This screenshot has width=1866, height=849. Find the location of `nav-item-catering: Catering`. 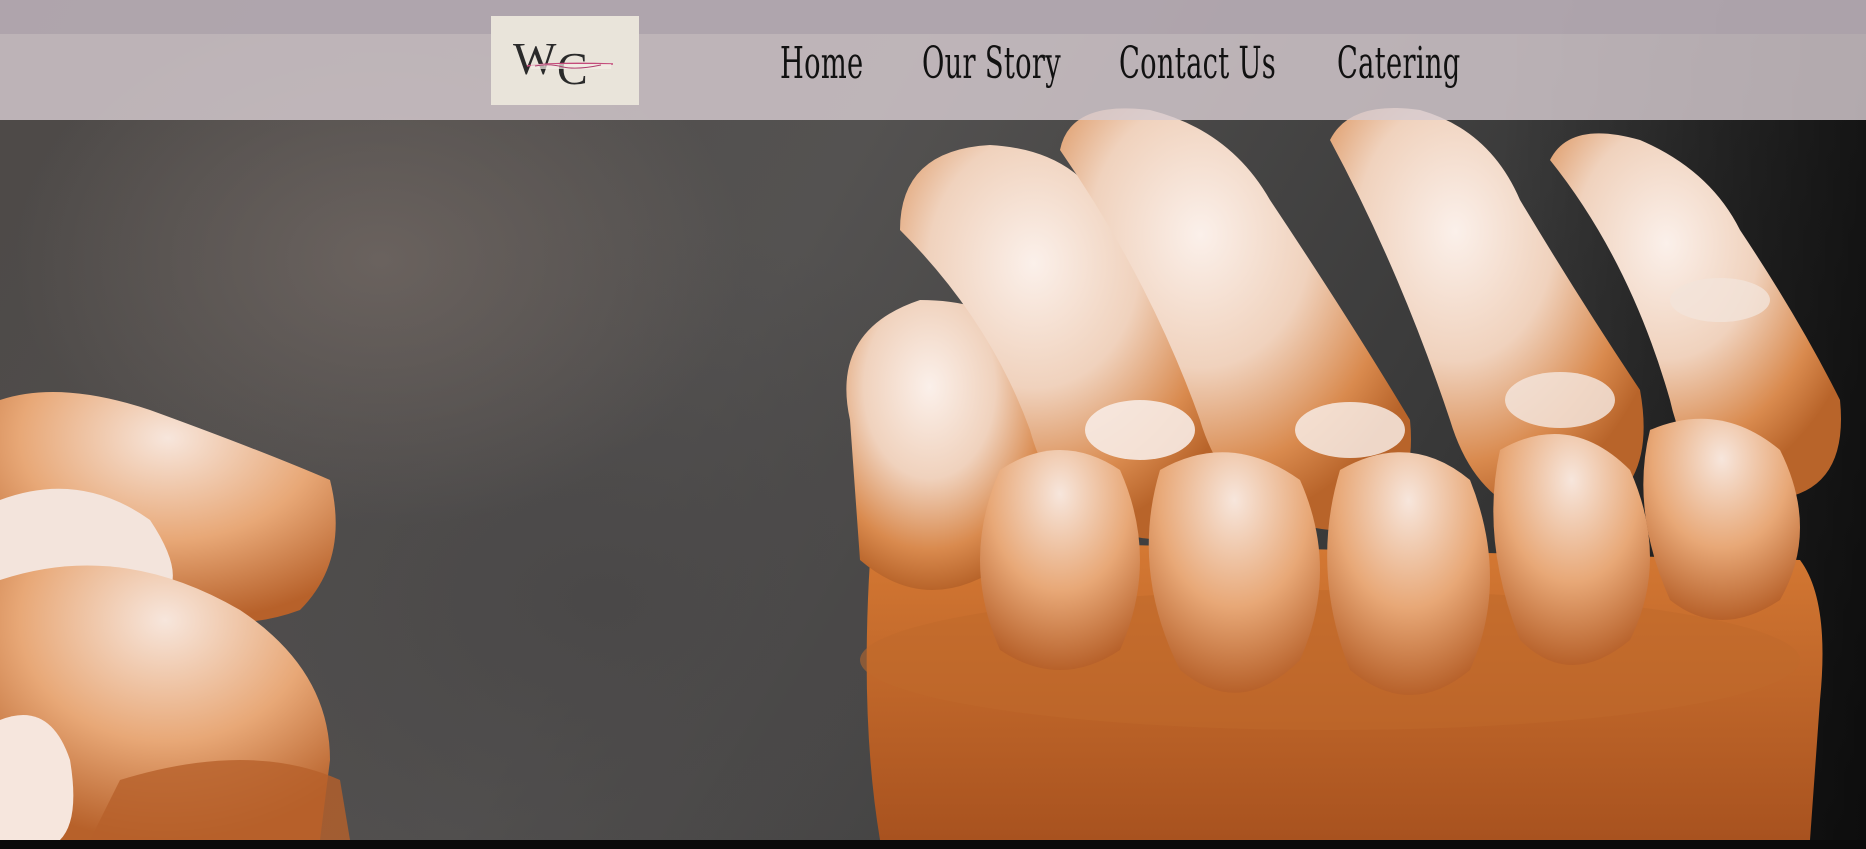

nav-item-catering: Catering is located at coordinates (1436, 63).